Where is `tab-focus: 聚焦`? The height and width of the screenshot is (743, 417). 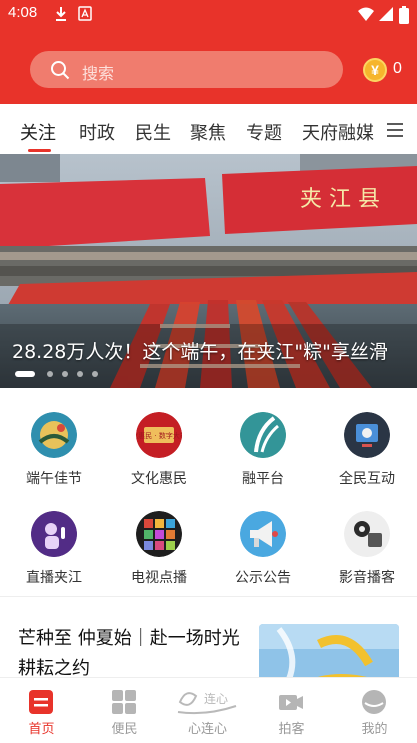 tab-focus: 聚焦 is located at coordinates (208, 132).